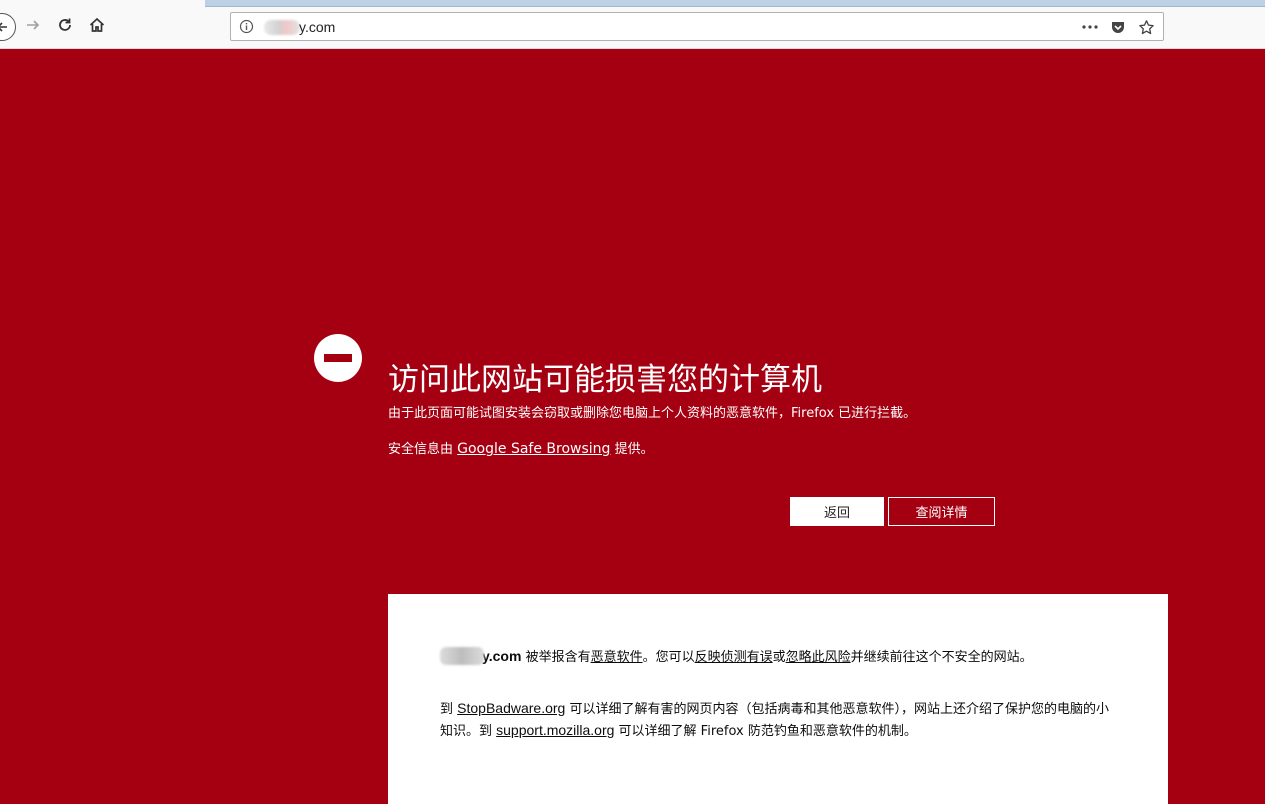 This screenshot has width=1265, height=804. Describe the element at coordinates (533, 449) in the screenshot. I see `google-safe-browsing-link: Google Safe Browsing` at that location.